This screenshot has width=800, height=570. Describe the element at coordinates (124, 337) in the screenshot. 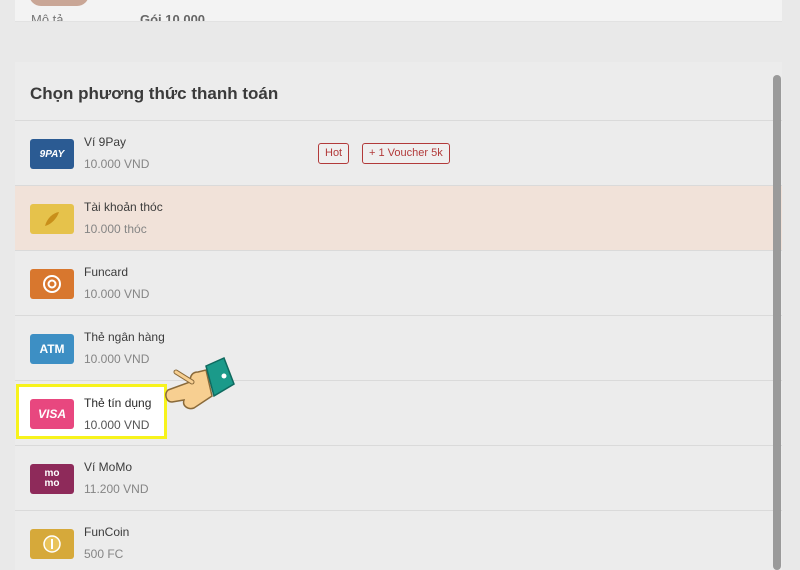

I see `method-name: Thẻ ngân hàng` at that location.